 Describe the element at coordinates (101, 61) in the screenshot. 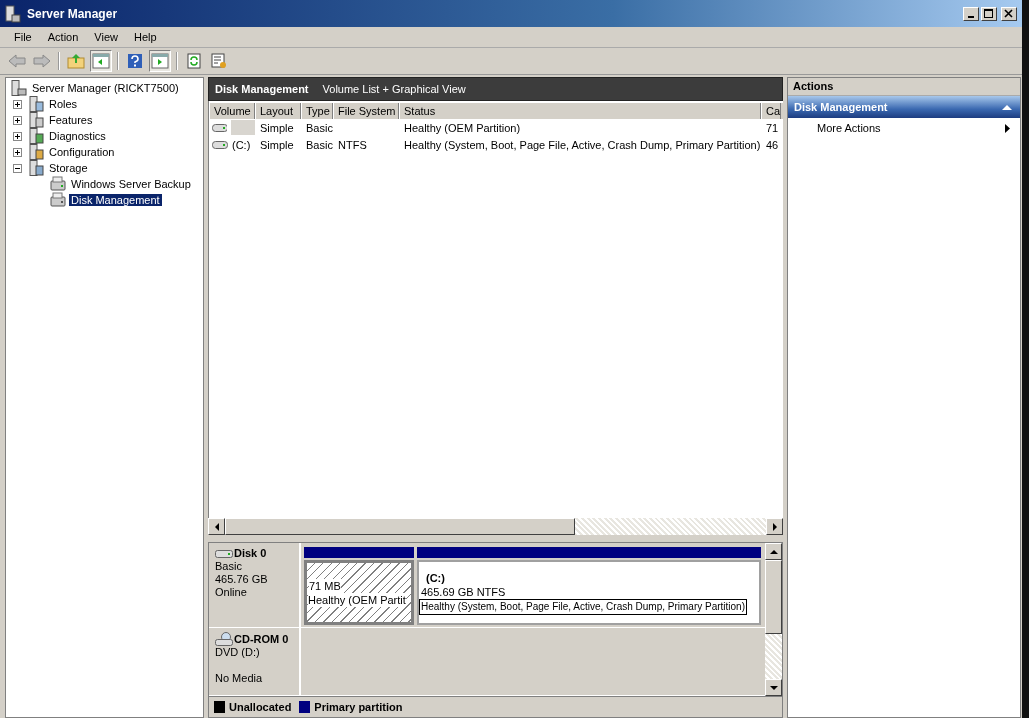

I see `tree-pane-icon` at that location.